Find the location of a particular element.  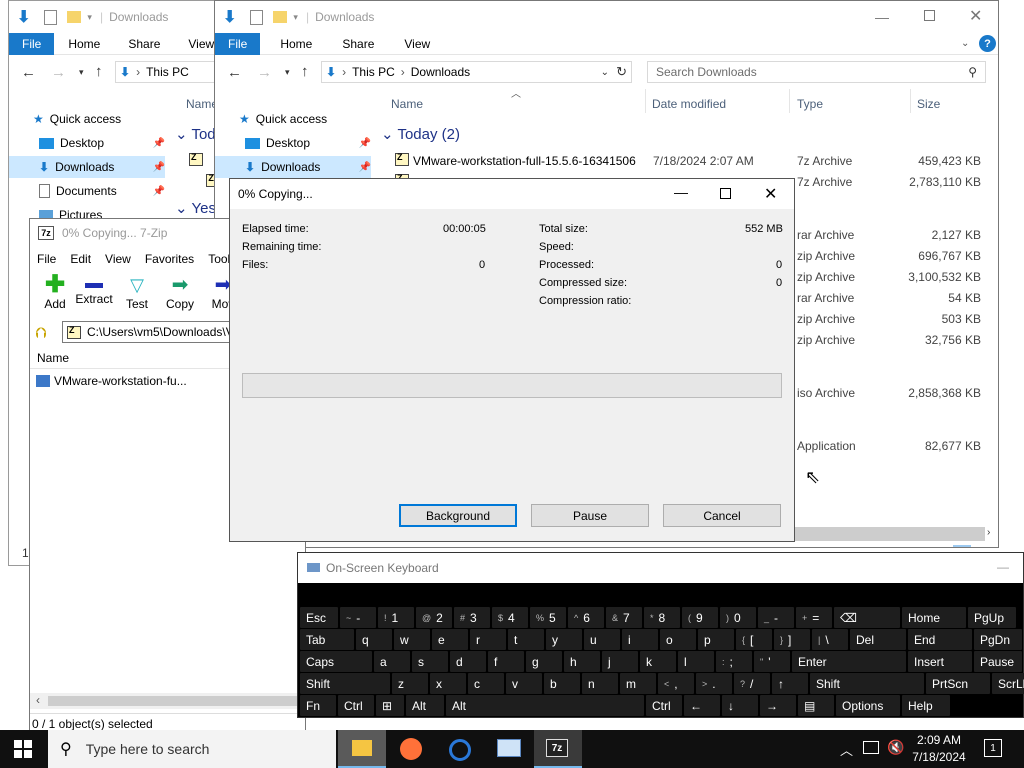

group-today-header: ⌄ Today (2) is located at coordinates (420, 134).